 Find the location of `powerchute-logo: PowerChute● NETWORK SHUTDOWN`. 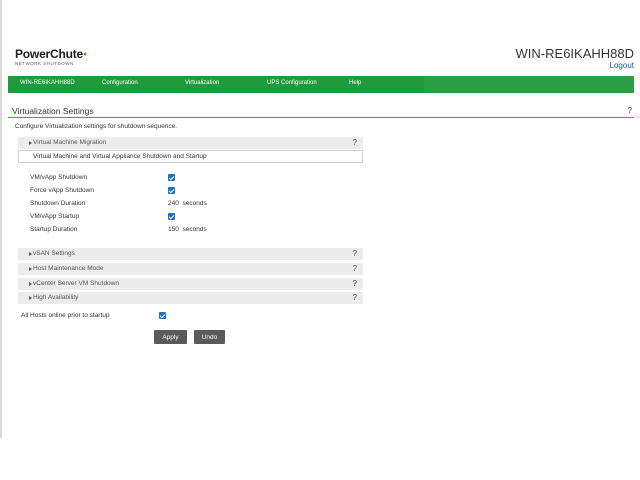

powerchute-logo: PowerChute● NETWORK SHUTDOWN is located at coordinates (51, 57).